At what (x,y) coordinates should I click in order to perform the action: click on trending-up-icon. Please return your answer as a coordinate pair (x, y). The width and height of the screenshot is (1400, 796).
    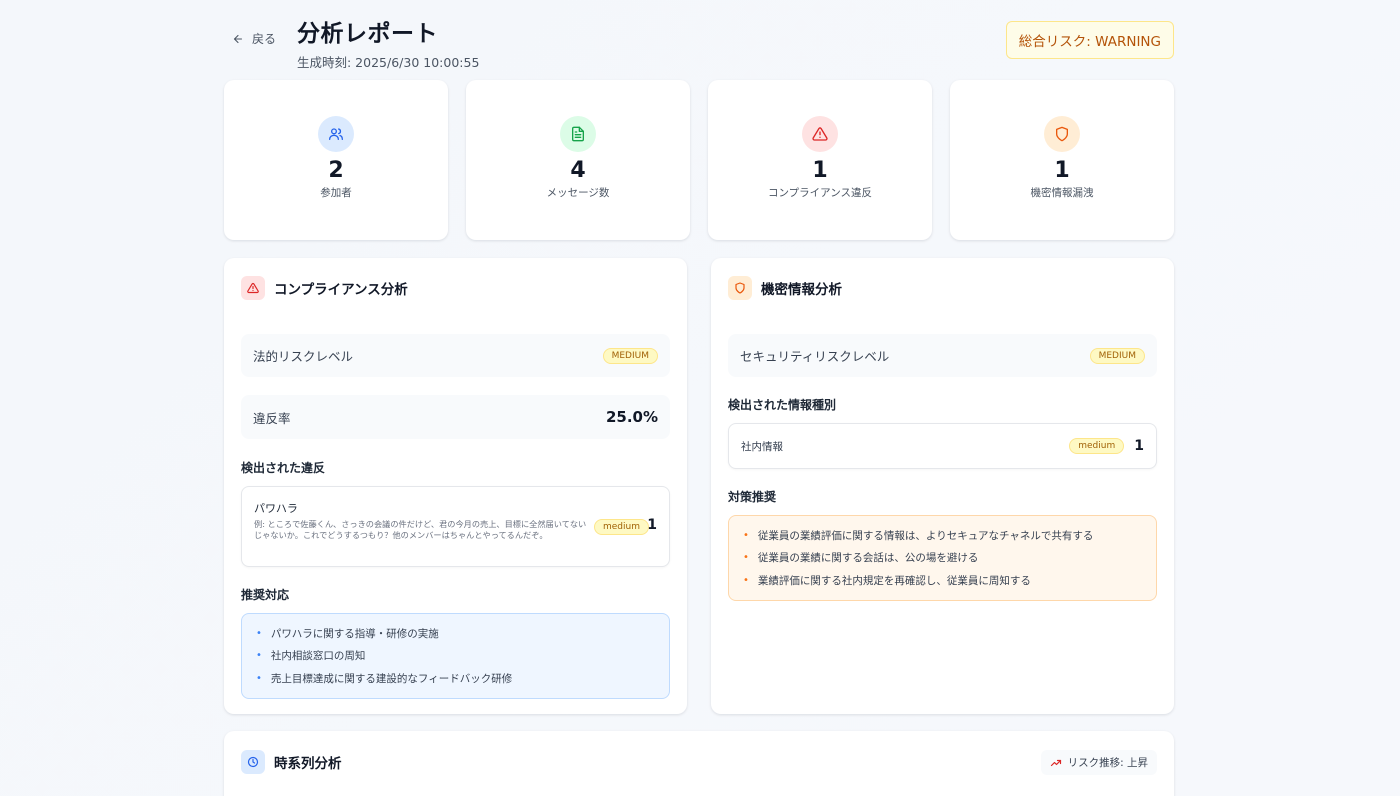
    Looking at the image, I should click on (1055, 762).